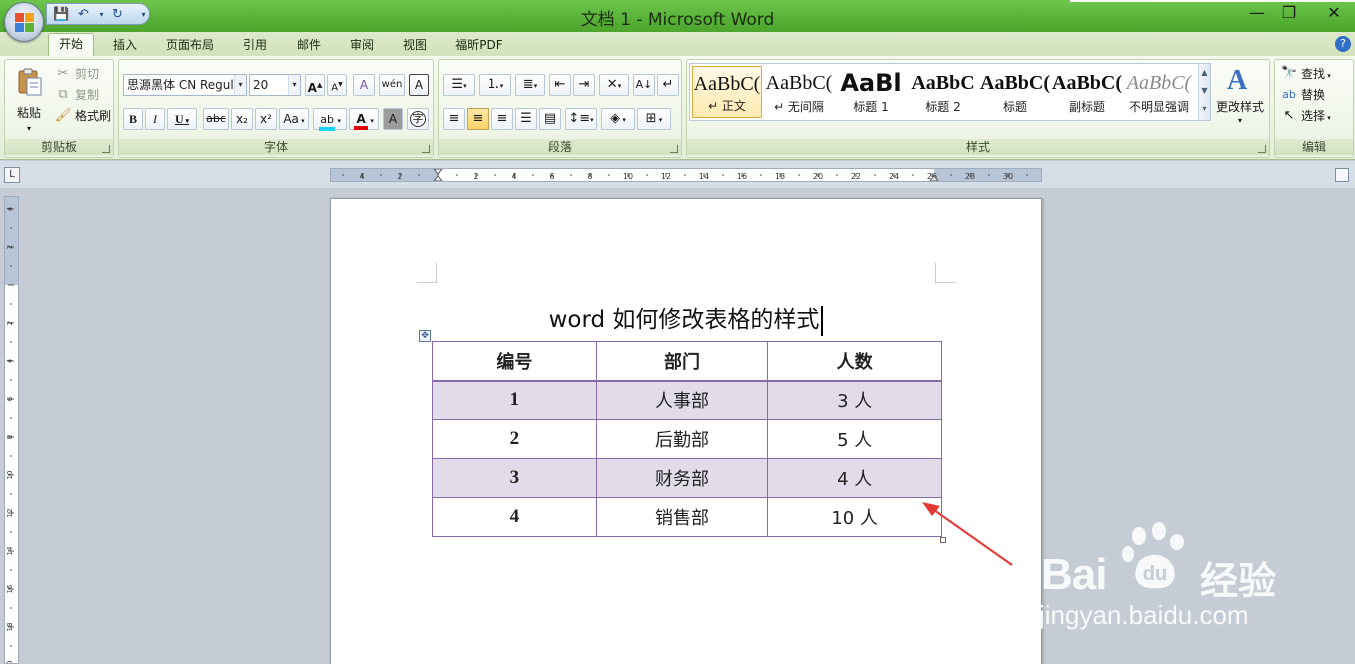 The image size is (1355, 664). What do you see at coordinates (294, 119) in the screenshot?
I see `change-case-button: Aa ▾` at bounding box center [294, 119].